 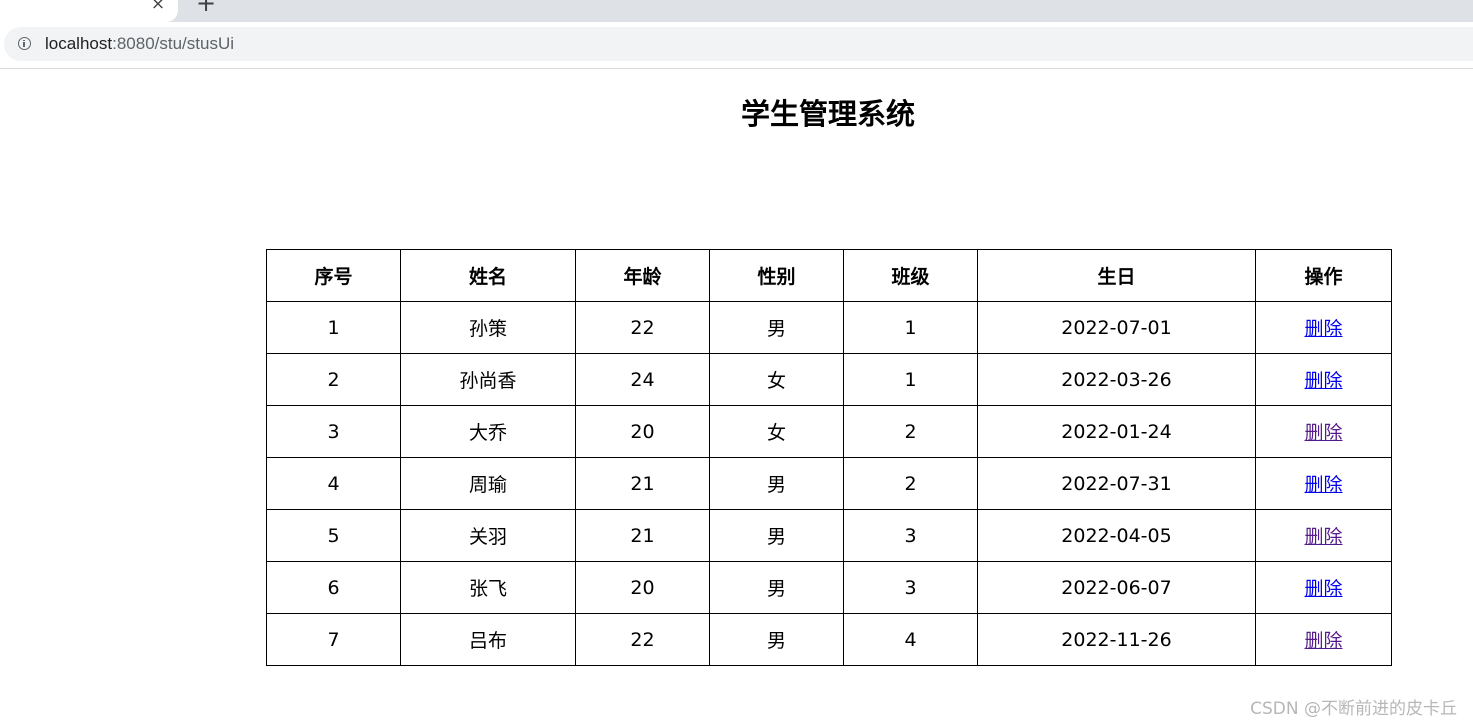 I want to click on cell-index: 6, so click(x=333, y=587).